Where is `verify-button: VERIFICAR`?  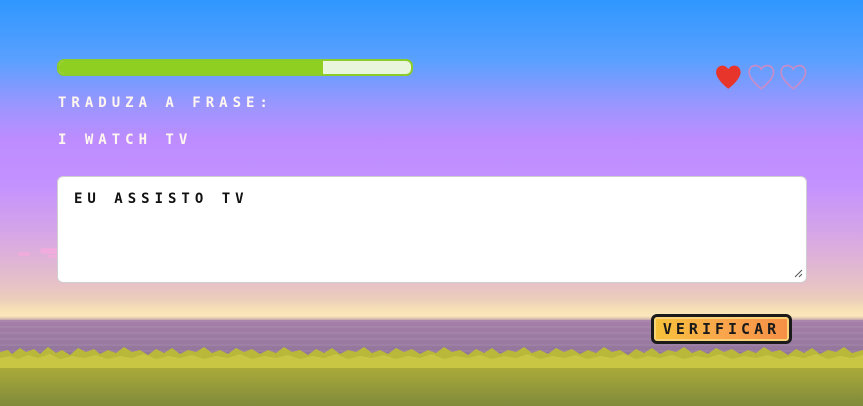 verify-button: VERIFICAR is located at coordinates (721, 329).